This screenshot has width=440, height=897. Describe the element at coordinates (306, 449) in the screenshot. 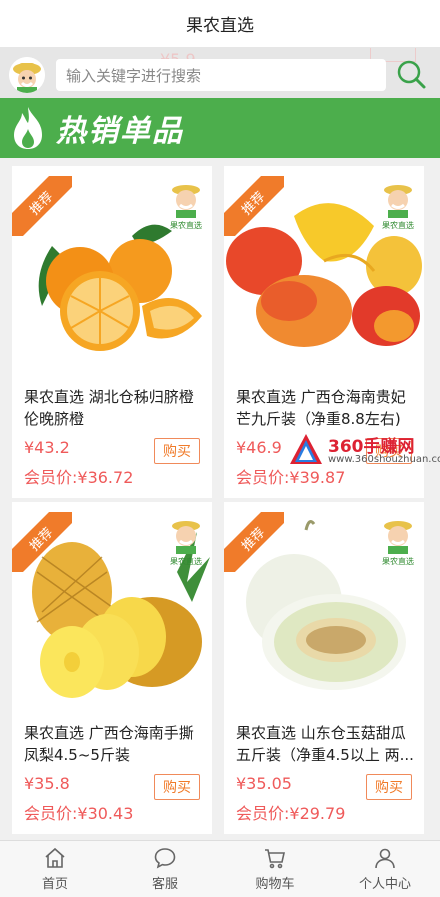

I see `watermark-logo-icon` at that location.